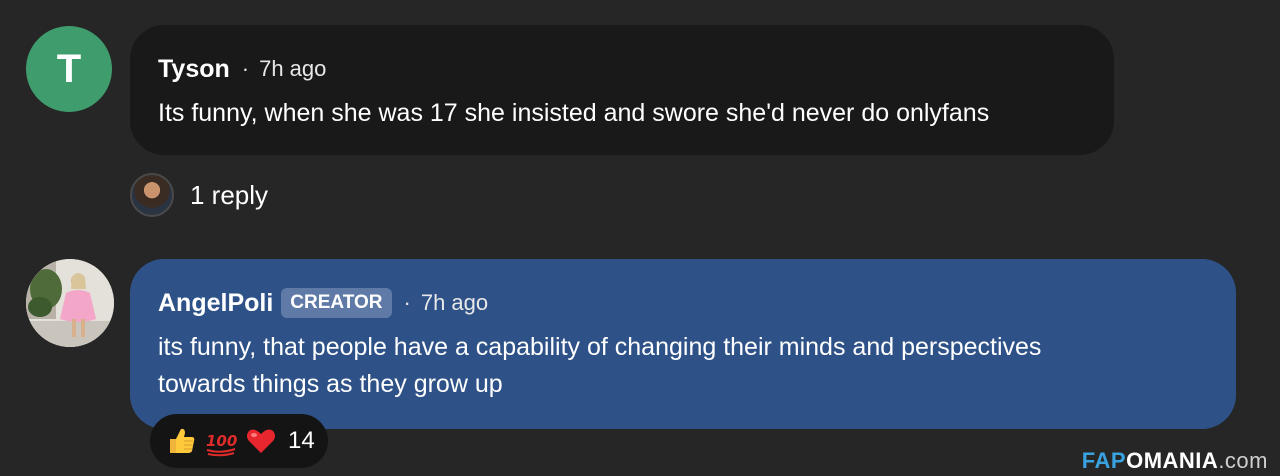  I want to click on watermark-part: FAP, so click(1104, 460).